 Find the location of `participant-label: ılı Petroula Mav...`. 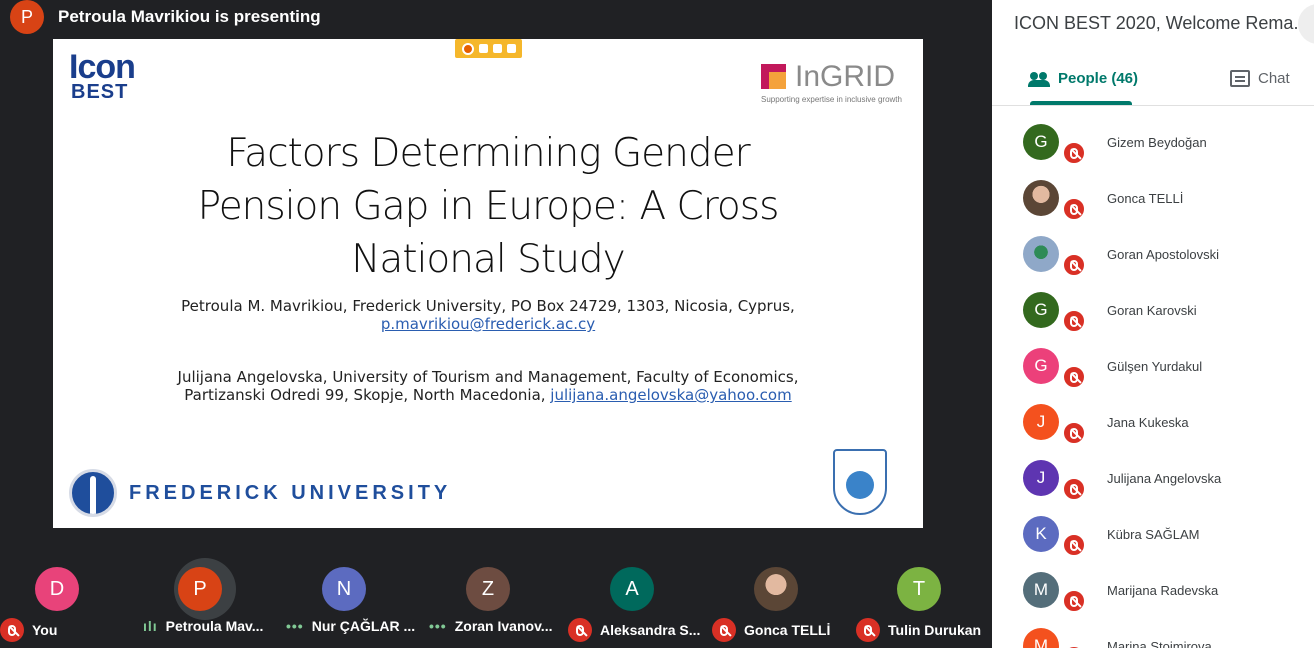

participant-label: ılı Petroula Mav... is located at coordinates (203, 626).